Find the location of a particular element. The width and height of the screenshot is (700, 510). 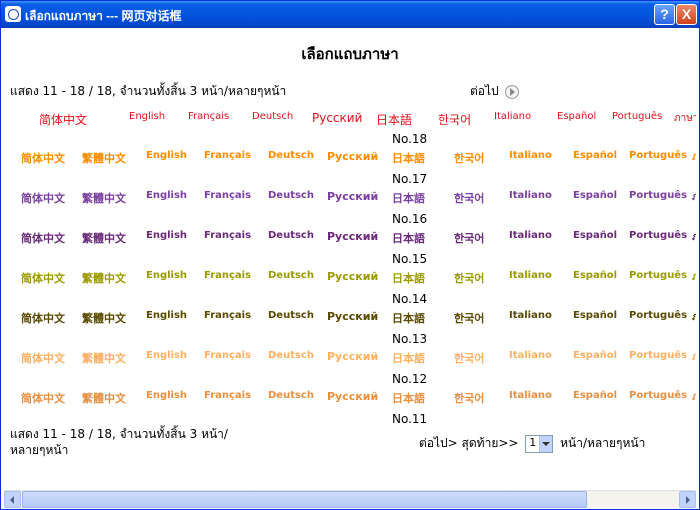

header-lang-0: 简体中文 is located at coordinates (63, 119).